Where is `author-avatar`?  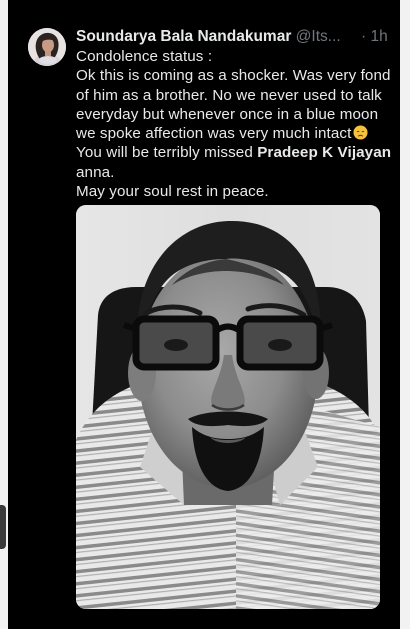 author-avatar is located at coordinates (47, 47).